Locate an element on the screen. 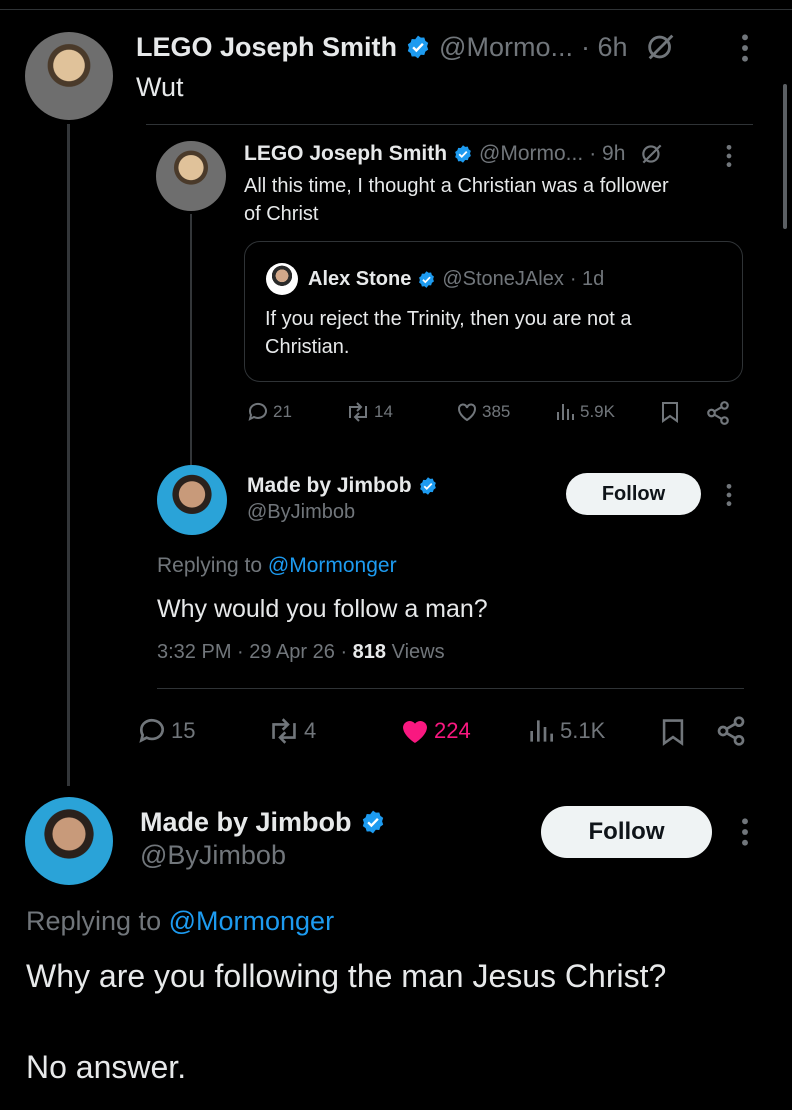 The height and width of the screenshot is (1110, 792). views-button: 5.1K is located at coordinates (565, 731).